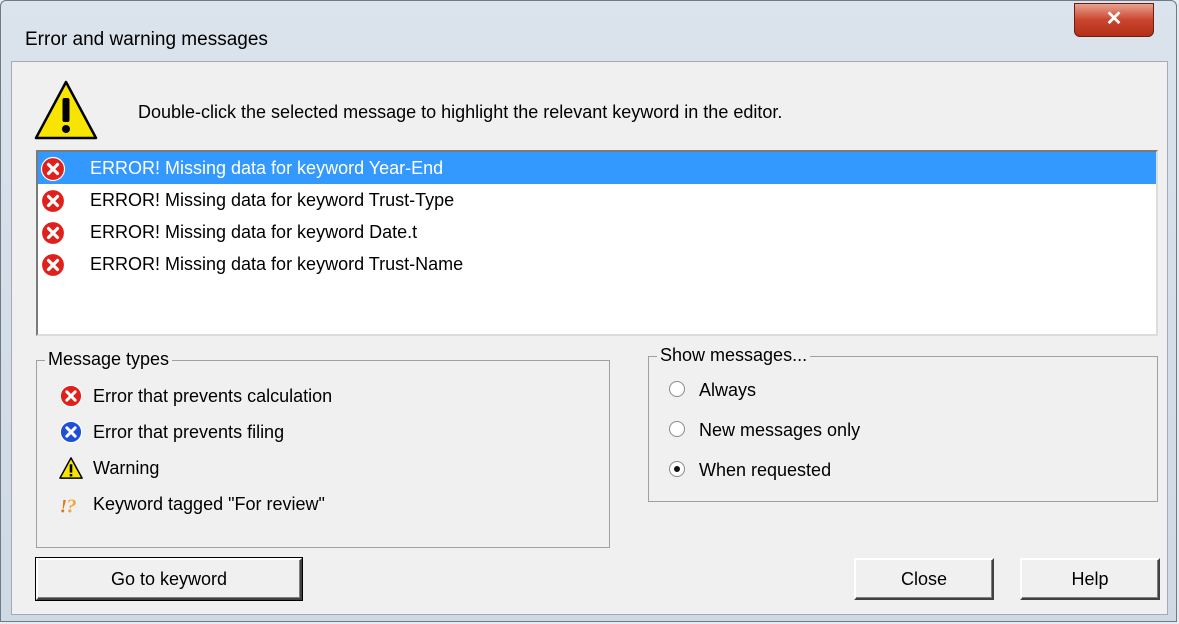 The width and height of the screenshot is (1179, 624). What do you see at coordinates (597, 168) in the screenshot?
I see `message-row: ERROR! Missing data for keyword Year-End` at bounding box center [597, 168].